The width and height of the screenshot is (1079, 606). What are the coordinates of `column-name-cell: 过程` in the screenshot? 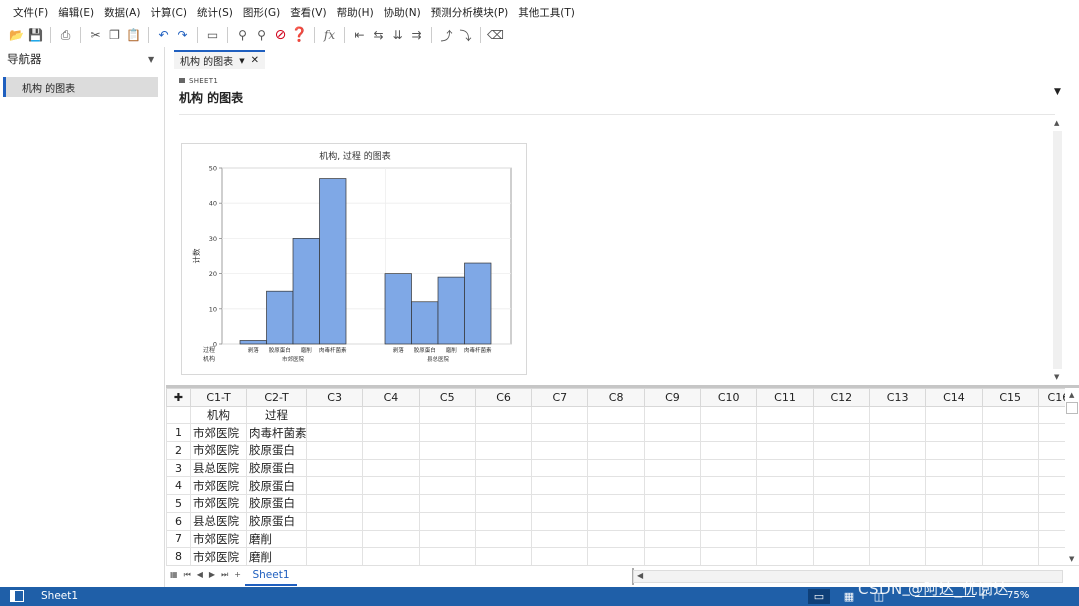 It's located at (276, 415).